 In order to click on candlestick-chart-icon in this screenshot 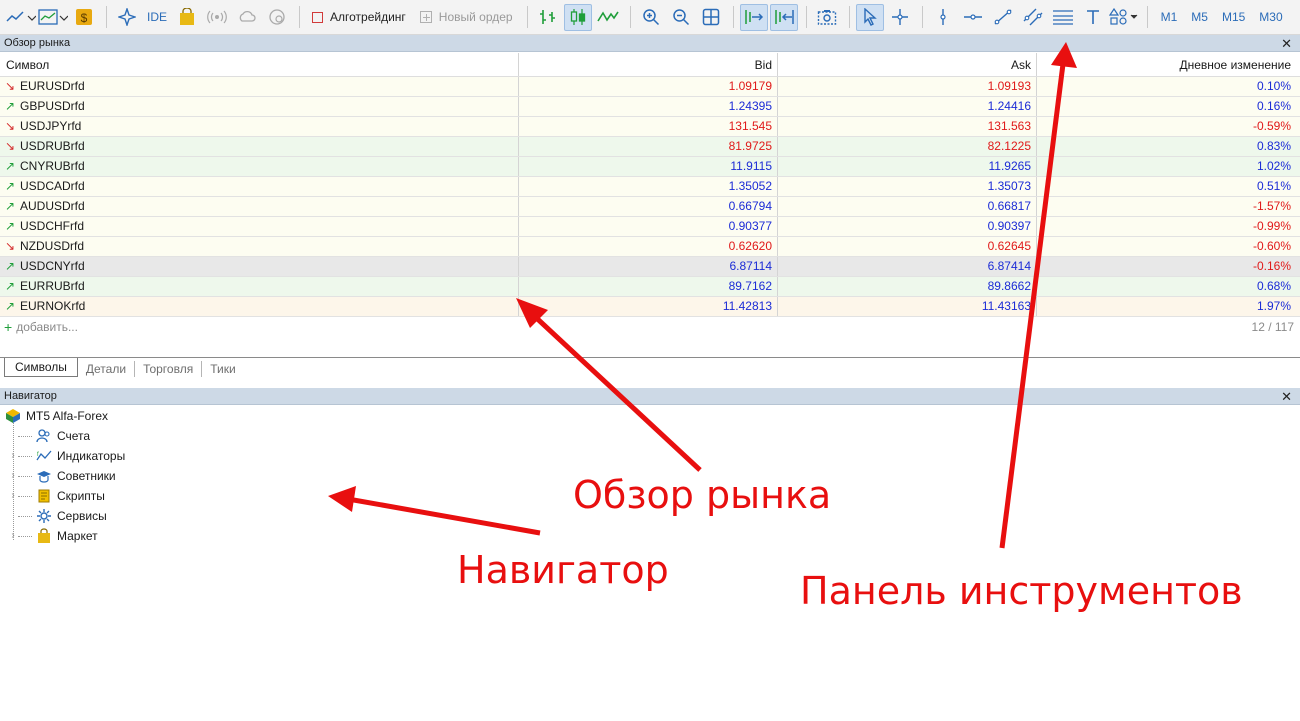, I will do `click(577, 17)`.